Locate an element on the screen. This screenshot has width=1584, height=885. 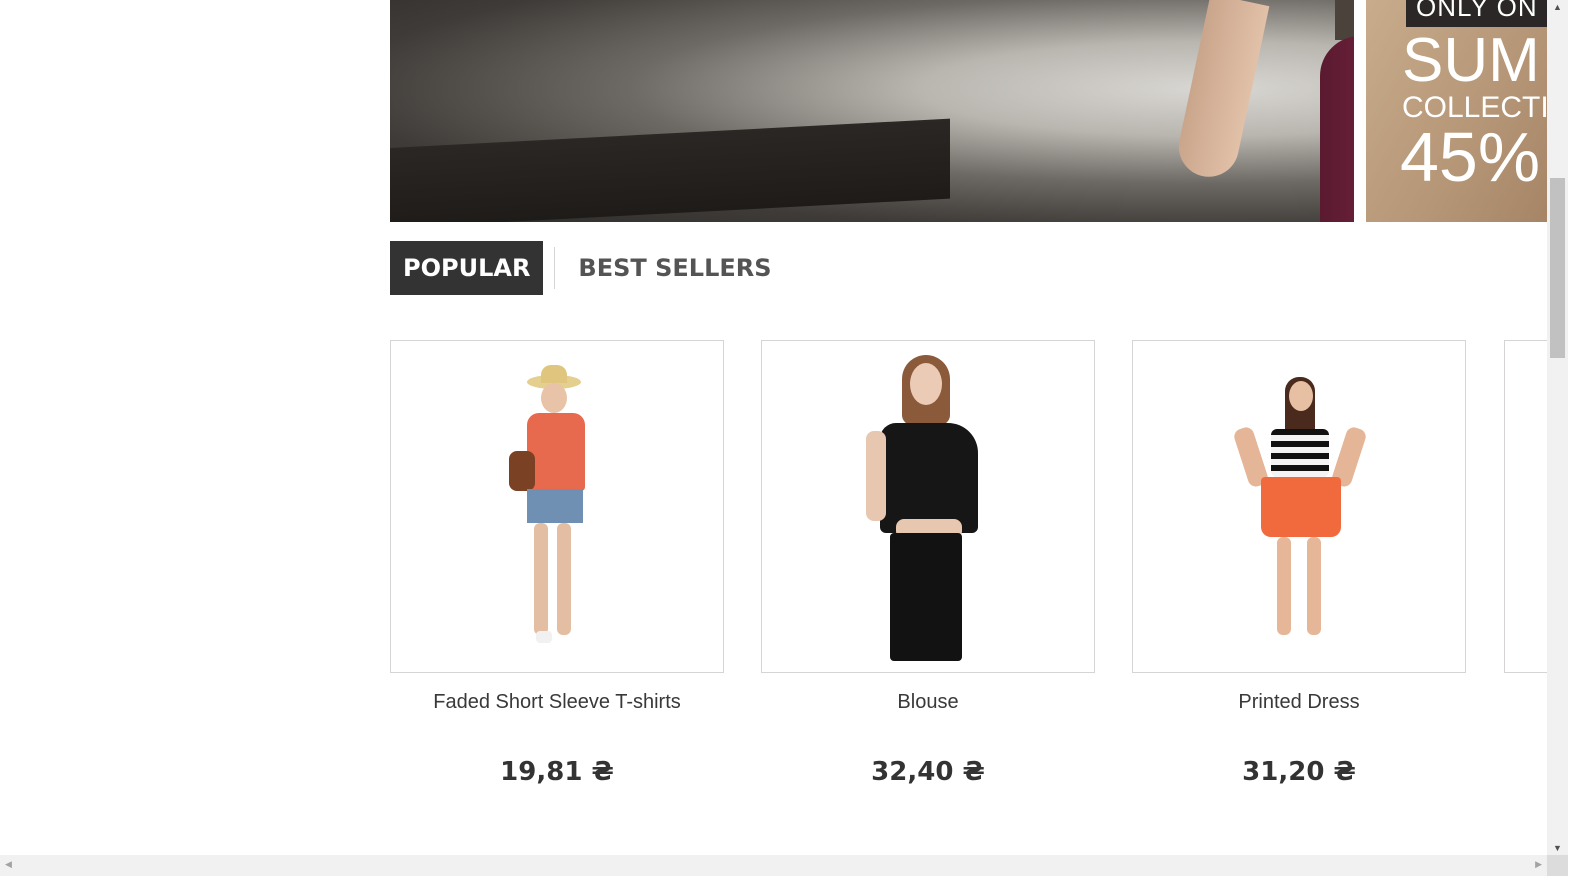
product-name: Blouse is located at coordinates (928, 702).